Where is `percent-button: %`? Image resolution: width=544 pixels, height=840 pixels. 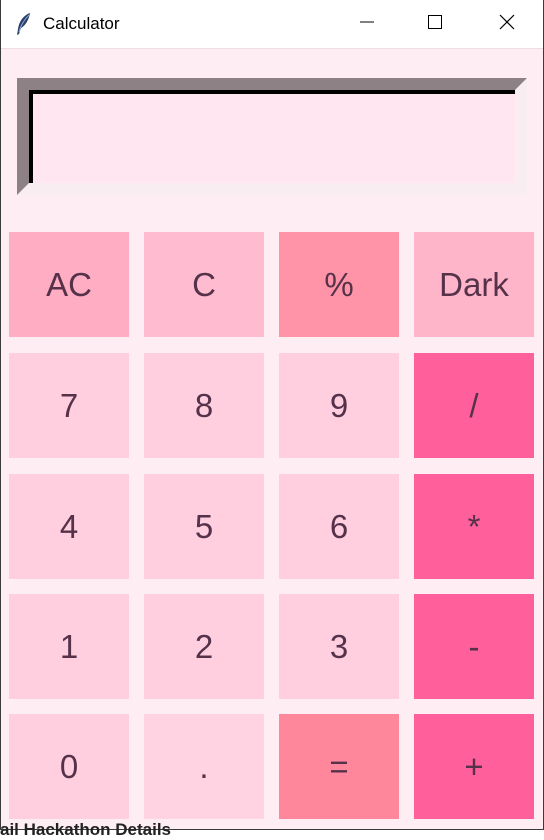 percent-button: % is located at coordinates (339, 284).